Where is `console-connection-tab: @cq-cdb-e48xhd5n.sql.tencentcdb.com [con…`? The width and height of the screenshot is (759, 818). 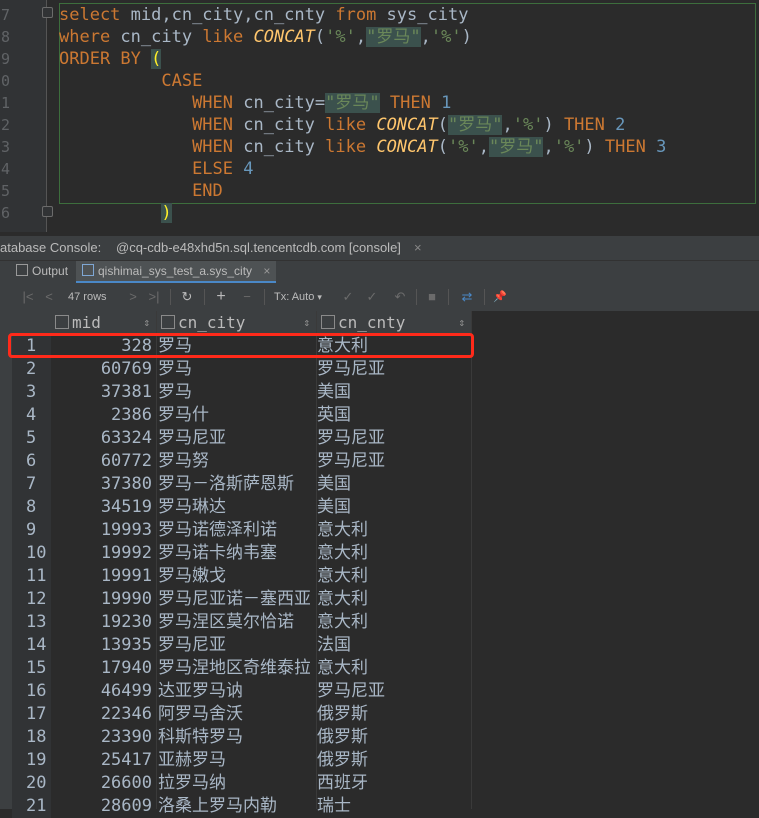 console-connection-tab: @cq-cdb-e48xhd5n.sql.tencentcdb.com [con… is located at coordinates (258, 247).